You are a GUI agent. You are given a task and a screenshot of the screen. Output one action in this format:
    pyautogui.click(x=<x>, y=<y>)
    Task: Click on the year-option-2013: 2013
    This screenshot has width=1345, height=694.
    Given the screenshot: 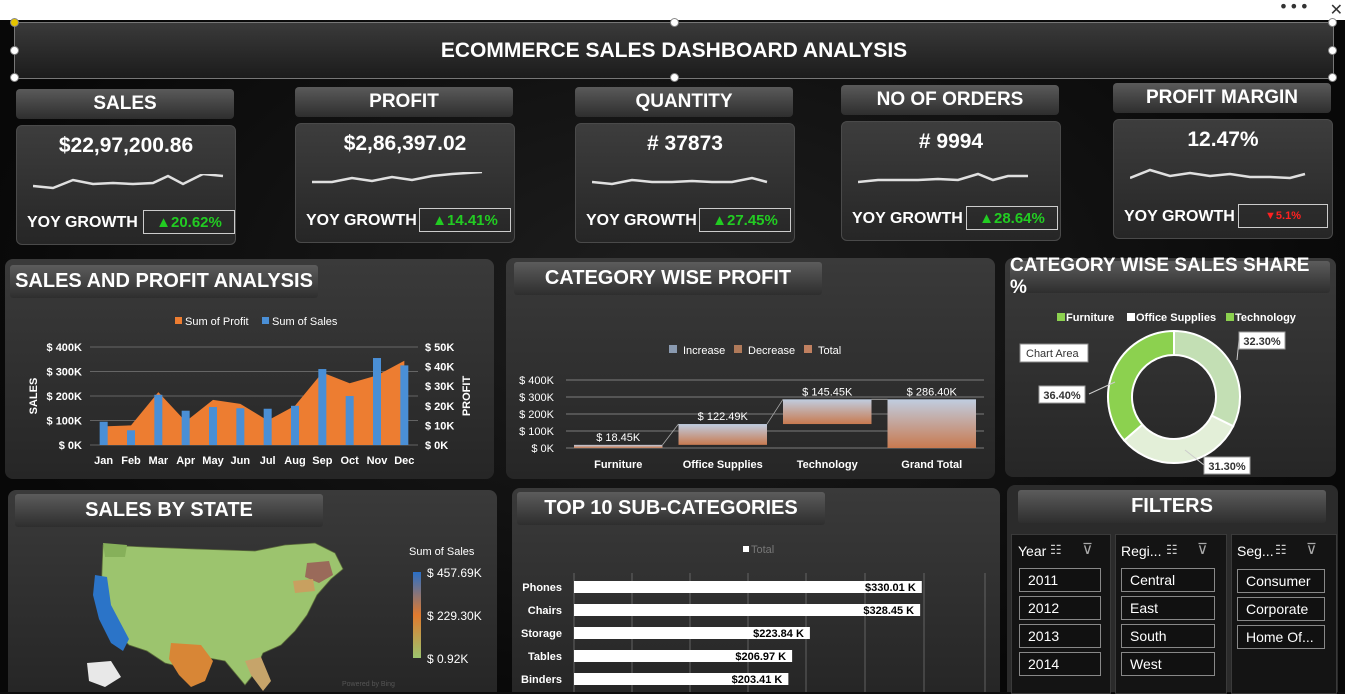 What is the action you would take?
    pyautogui.click(x=1060, y=636)
    